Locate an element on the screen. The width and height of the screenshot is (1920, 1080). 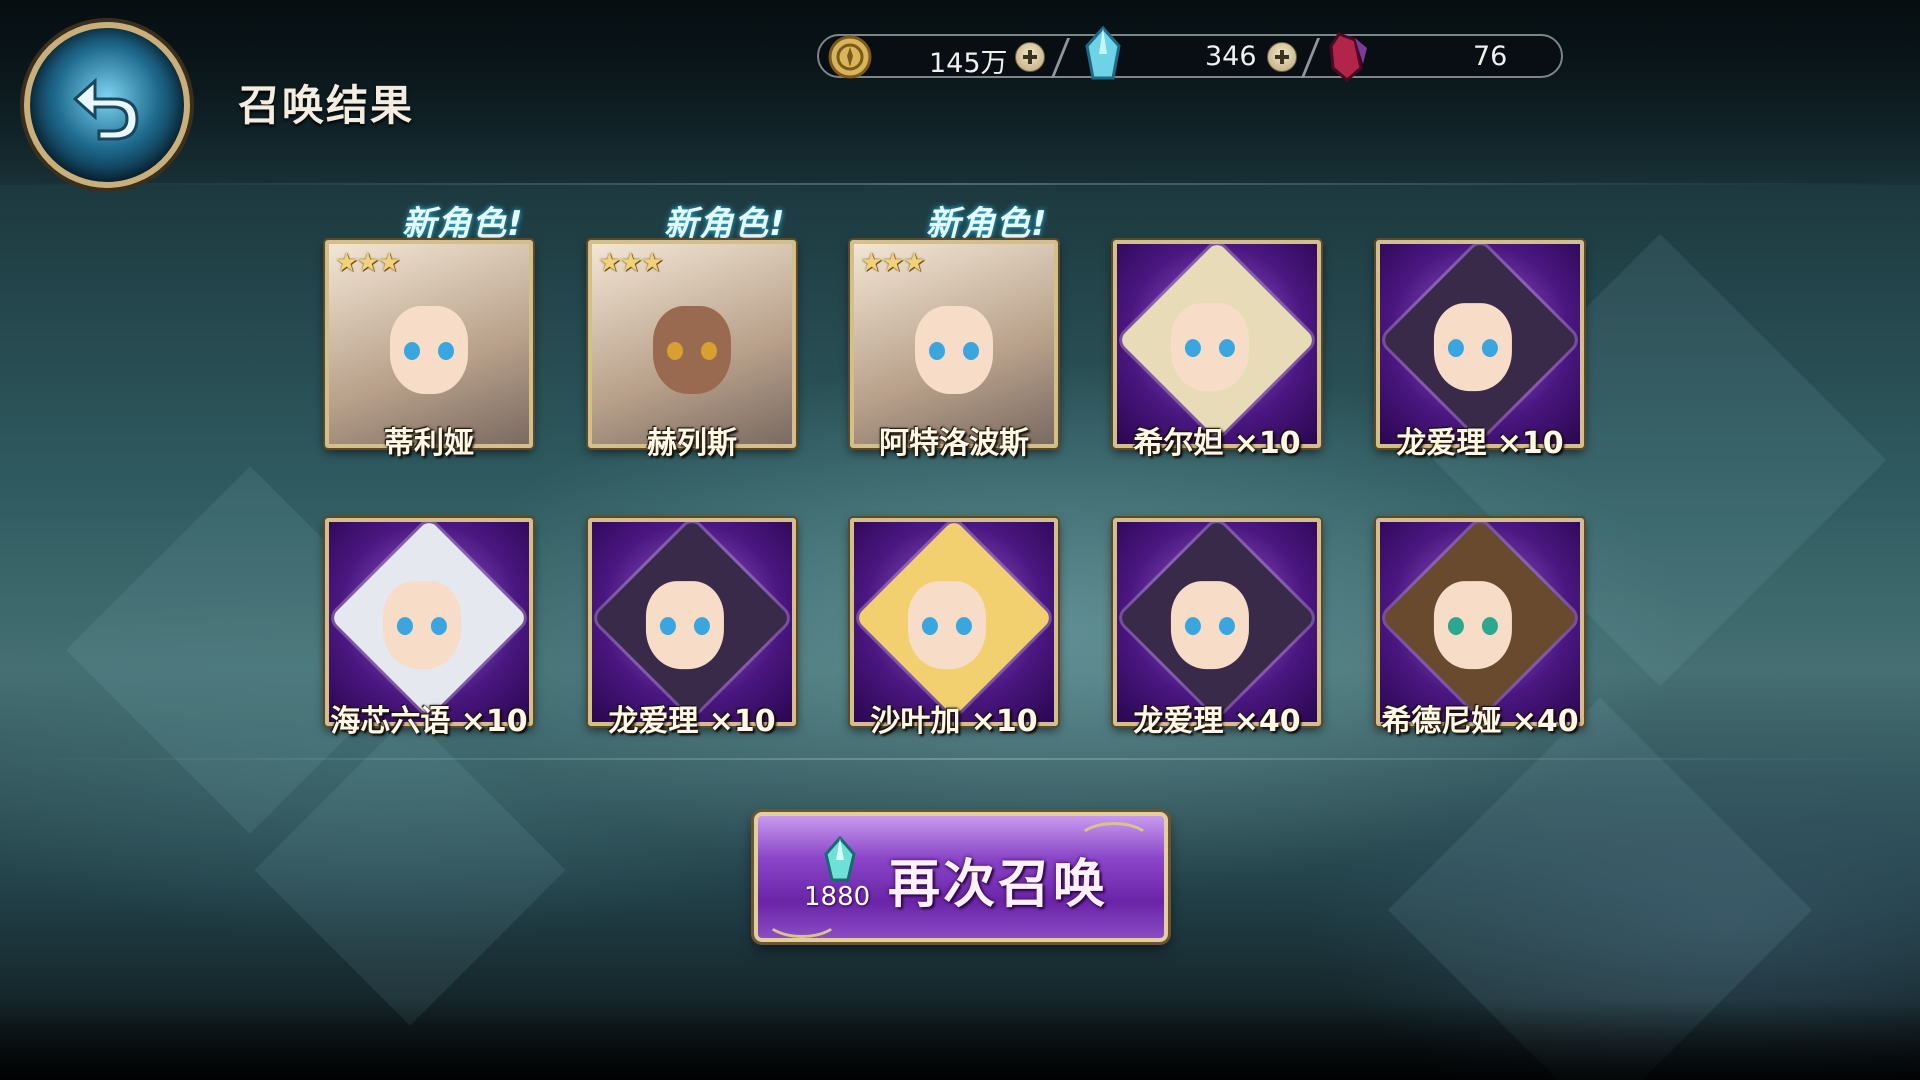
page-title: 召唤结果 is located at coordinates (326, 105).